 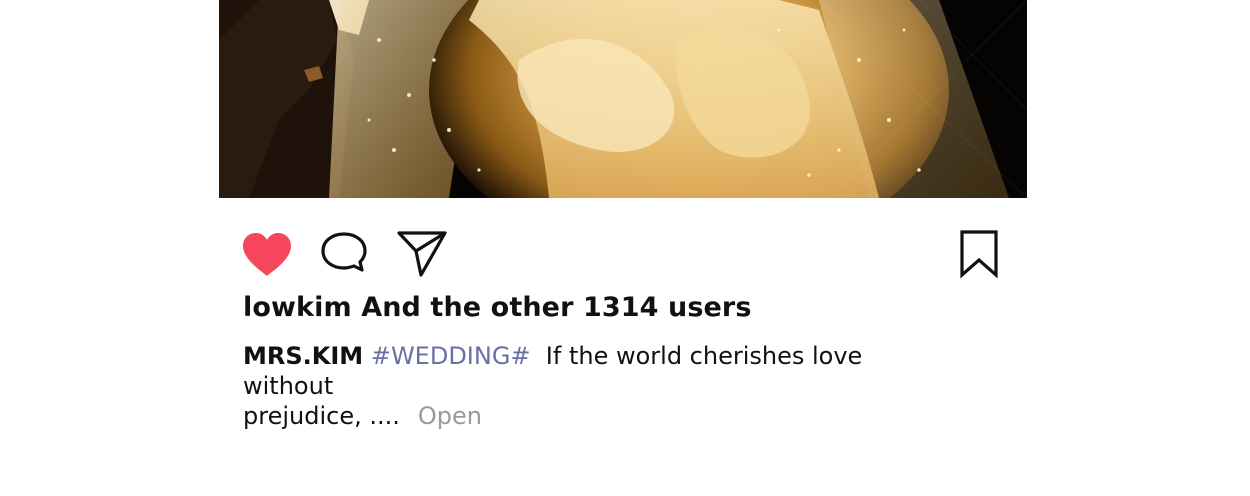 I want to click on comment-bubble-icon, so click(x=344, y=252).